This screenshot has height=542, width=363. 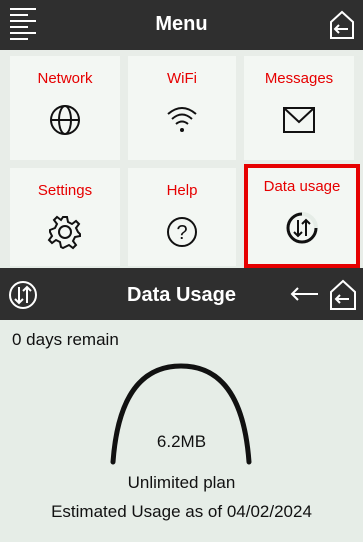 What do you see at coordinates (182, 78) in the screenshot?
I see `tile-label: WiFi` at bounding box center [182, 78].